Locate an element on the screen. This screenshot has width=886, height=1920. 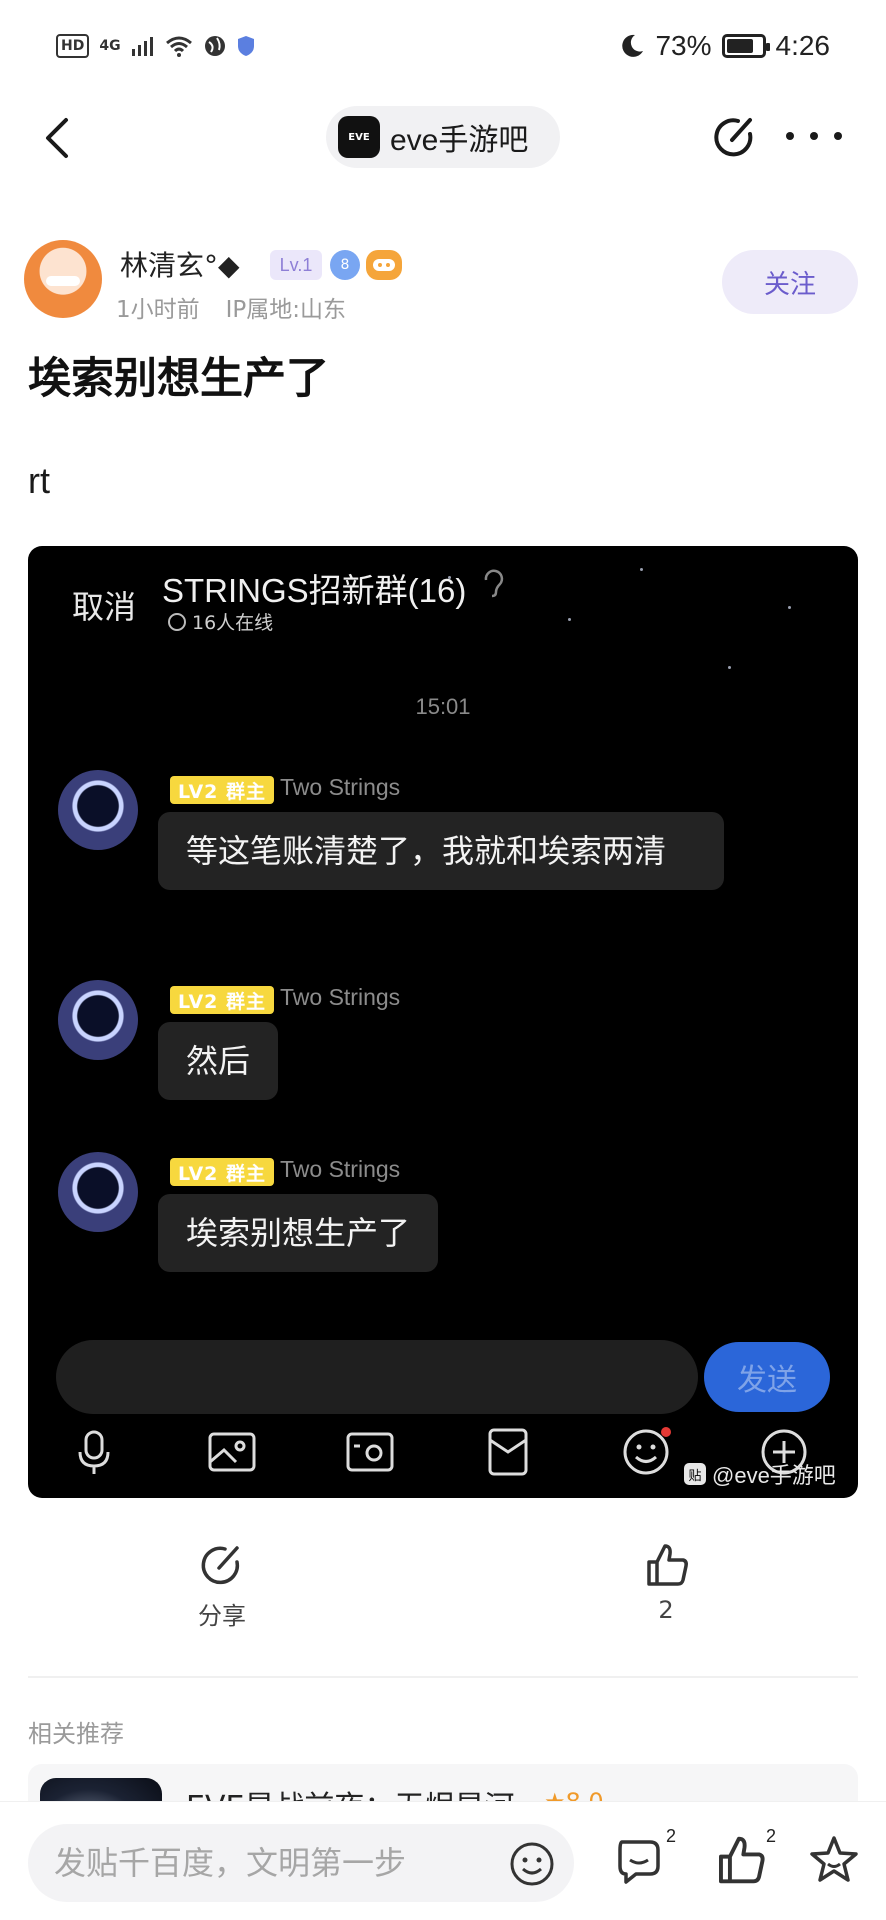
post-time: 1小时前 is located at coordinates (158, 310).